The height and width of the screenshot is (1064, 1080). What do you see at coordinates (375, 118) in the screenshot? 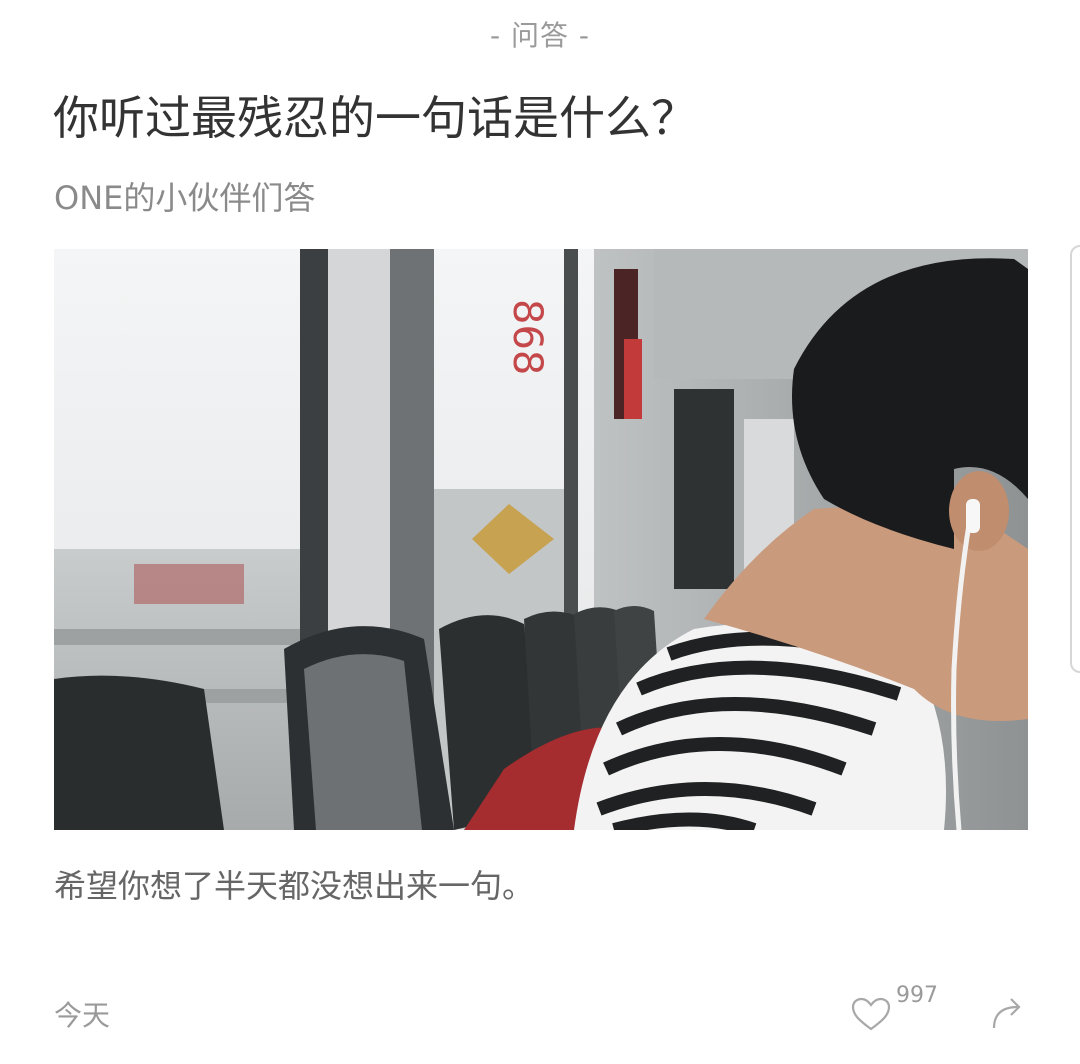
I see `question-title: 你听过最残忍的一句话是什么？` at bounding box center [375, 118].